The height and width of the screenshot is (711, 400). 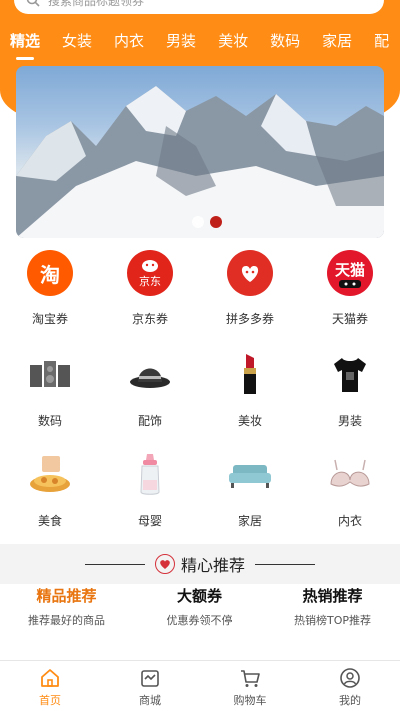 I want to click on coupon-pinduoduo: 拼多多券, so click(x=250, y=288).